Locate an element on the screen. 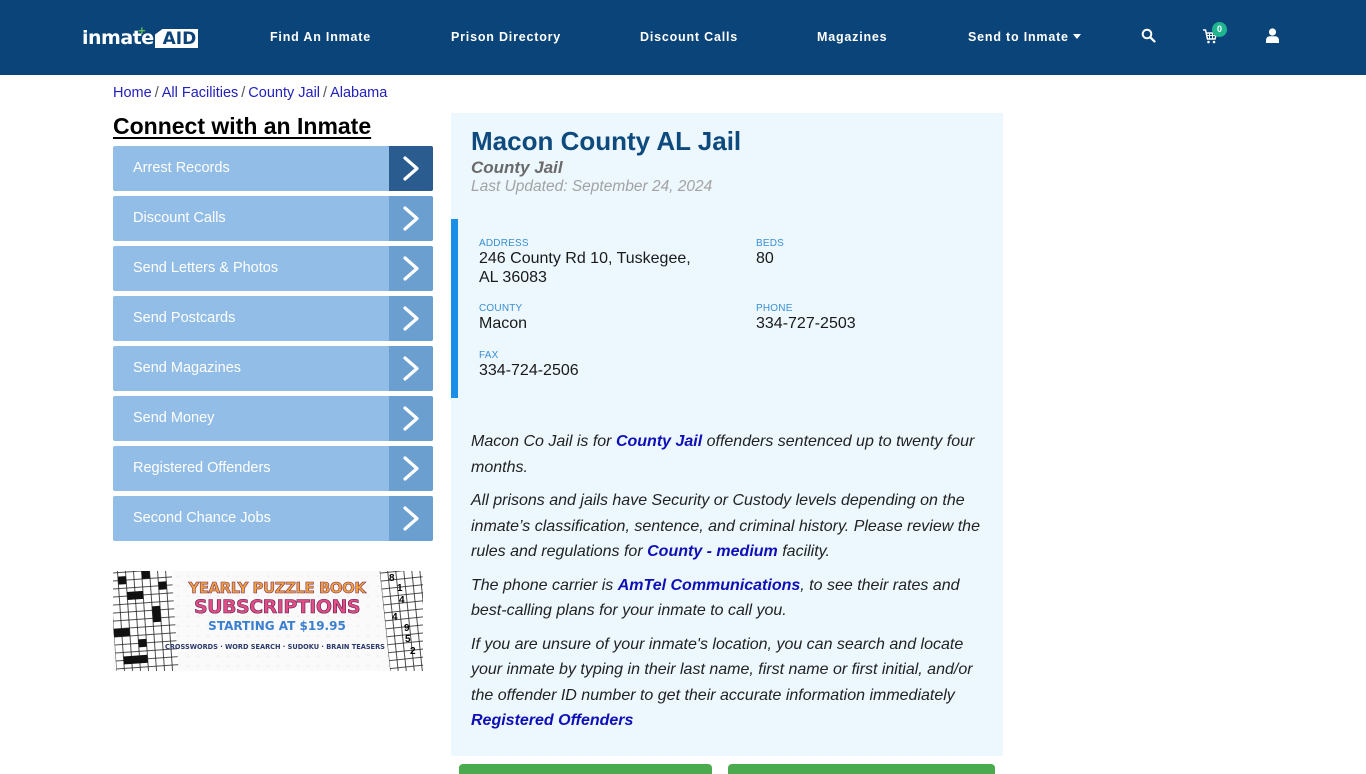 The image size is (1366, 774). sudoku-digit: 5 is located at coordinates (408, 639).